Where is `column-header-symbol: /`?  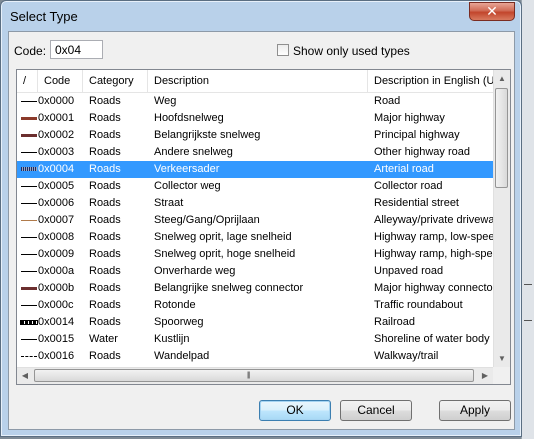 column-header-symbol: / is located at coordinates (27, 81).